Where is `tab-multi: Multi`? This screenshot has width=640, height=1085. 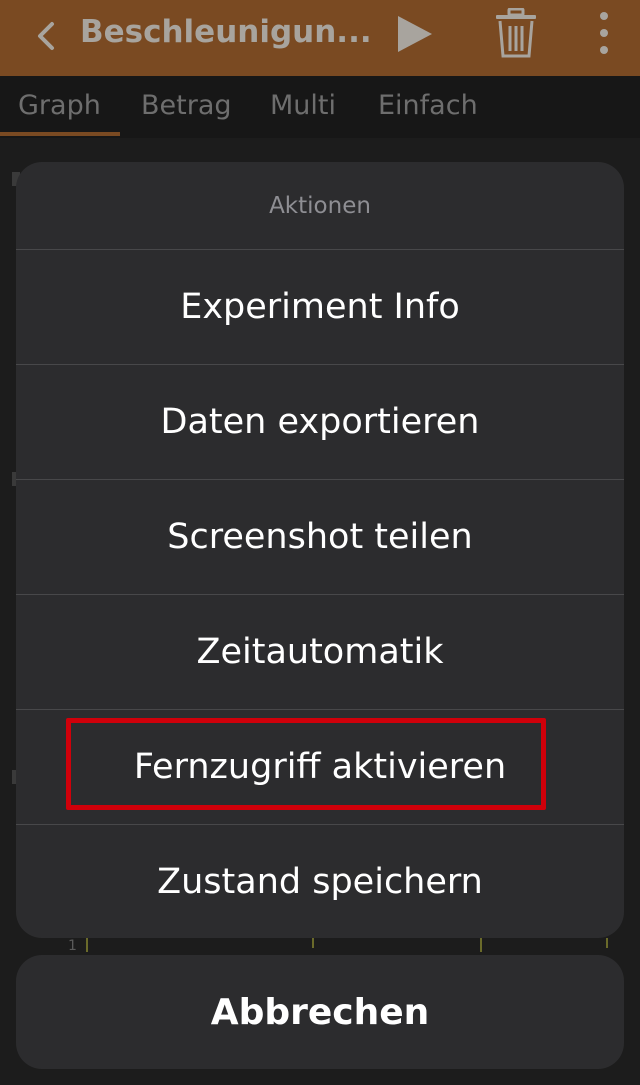
tab-multi: Multi is located at coordinates (303, 105).